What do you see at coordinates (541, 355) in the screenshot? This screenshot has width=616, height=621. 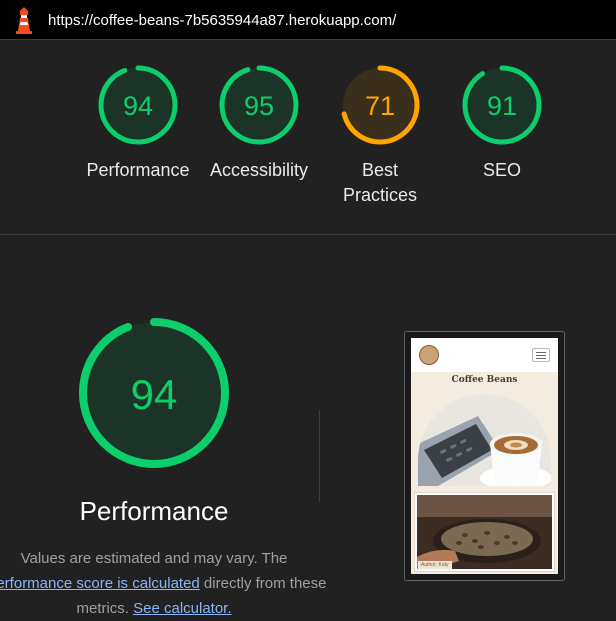 I see `hamburger-icon` at bounding box center [541, 355].